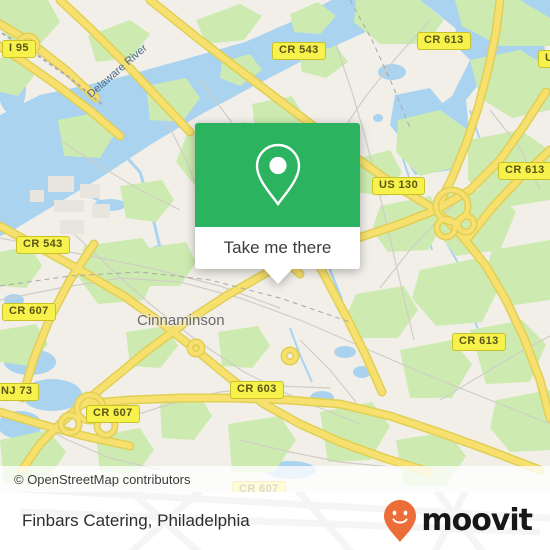 Image resolution: width=550 pixels, height=550 pixels. I want to click on road-shield-us-edge: US, so click(544, 59).